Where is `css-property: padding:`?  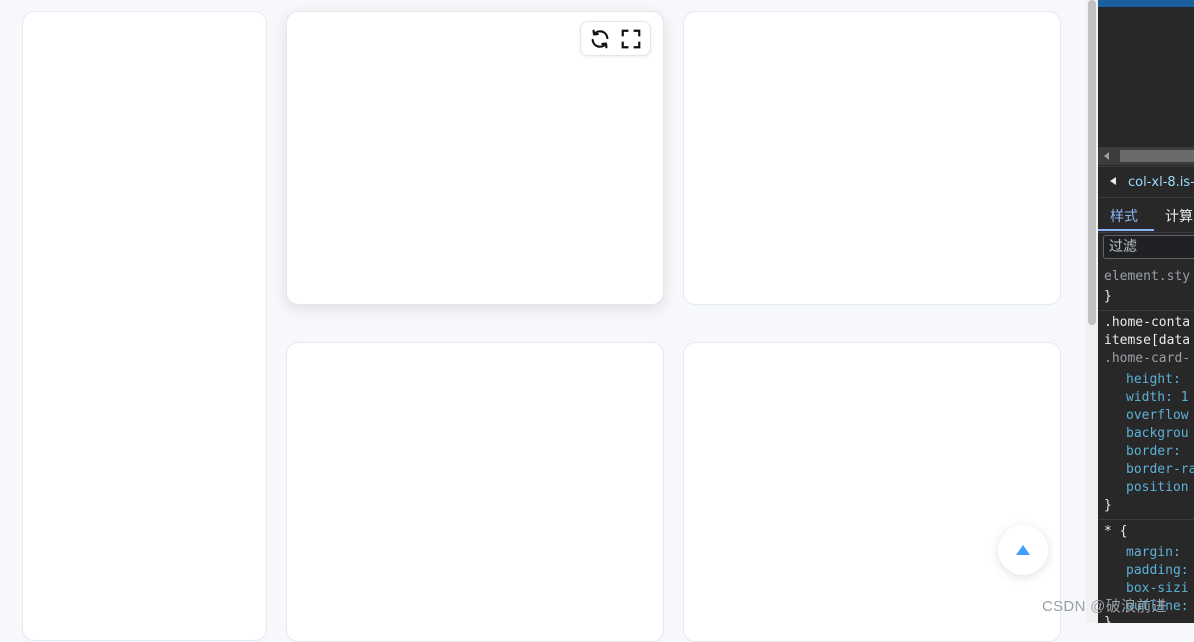 css-property: padding: is located at coordinates (1157, 571).